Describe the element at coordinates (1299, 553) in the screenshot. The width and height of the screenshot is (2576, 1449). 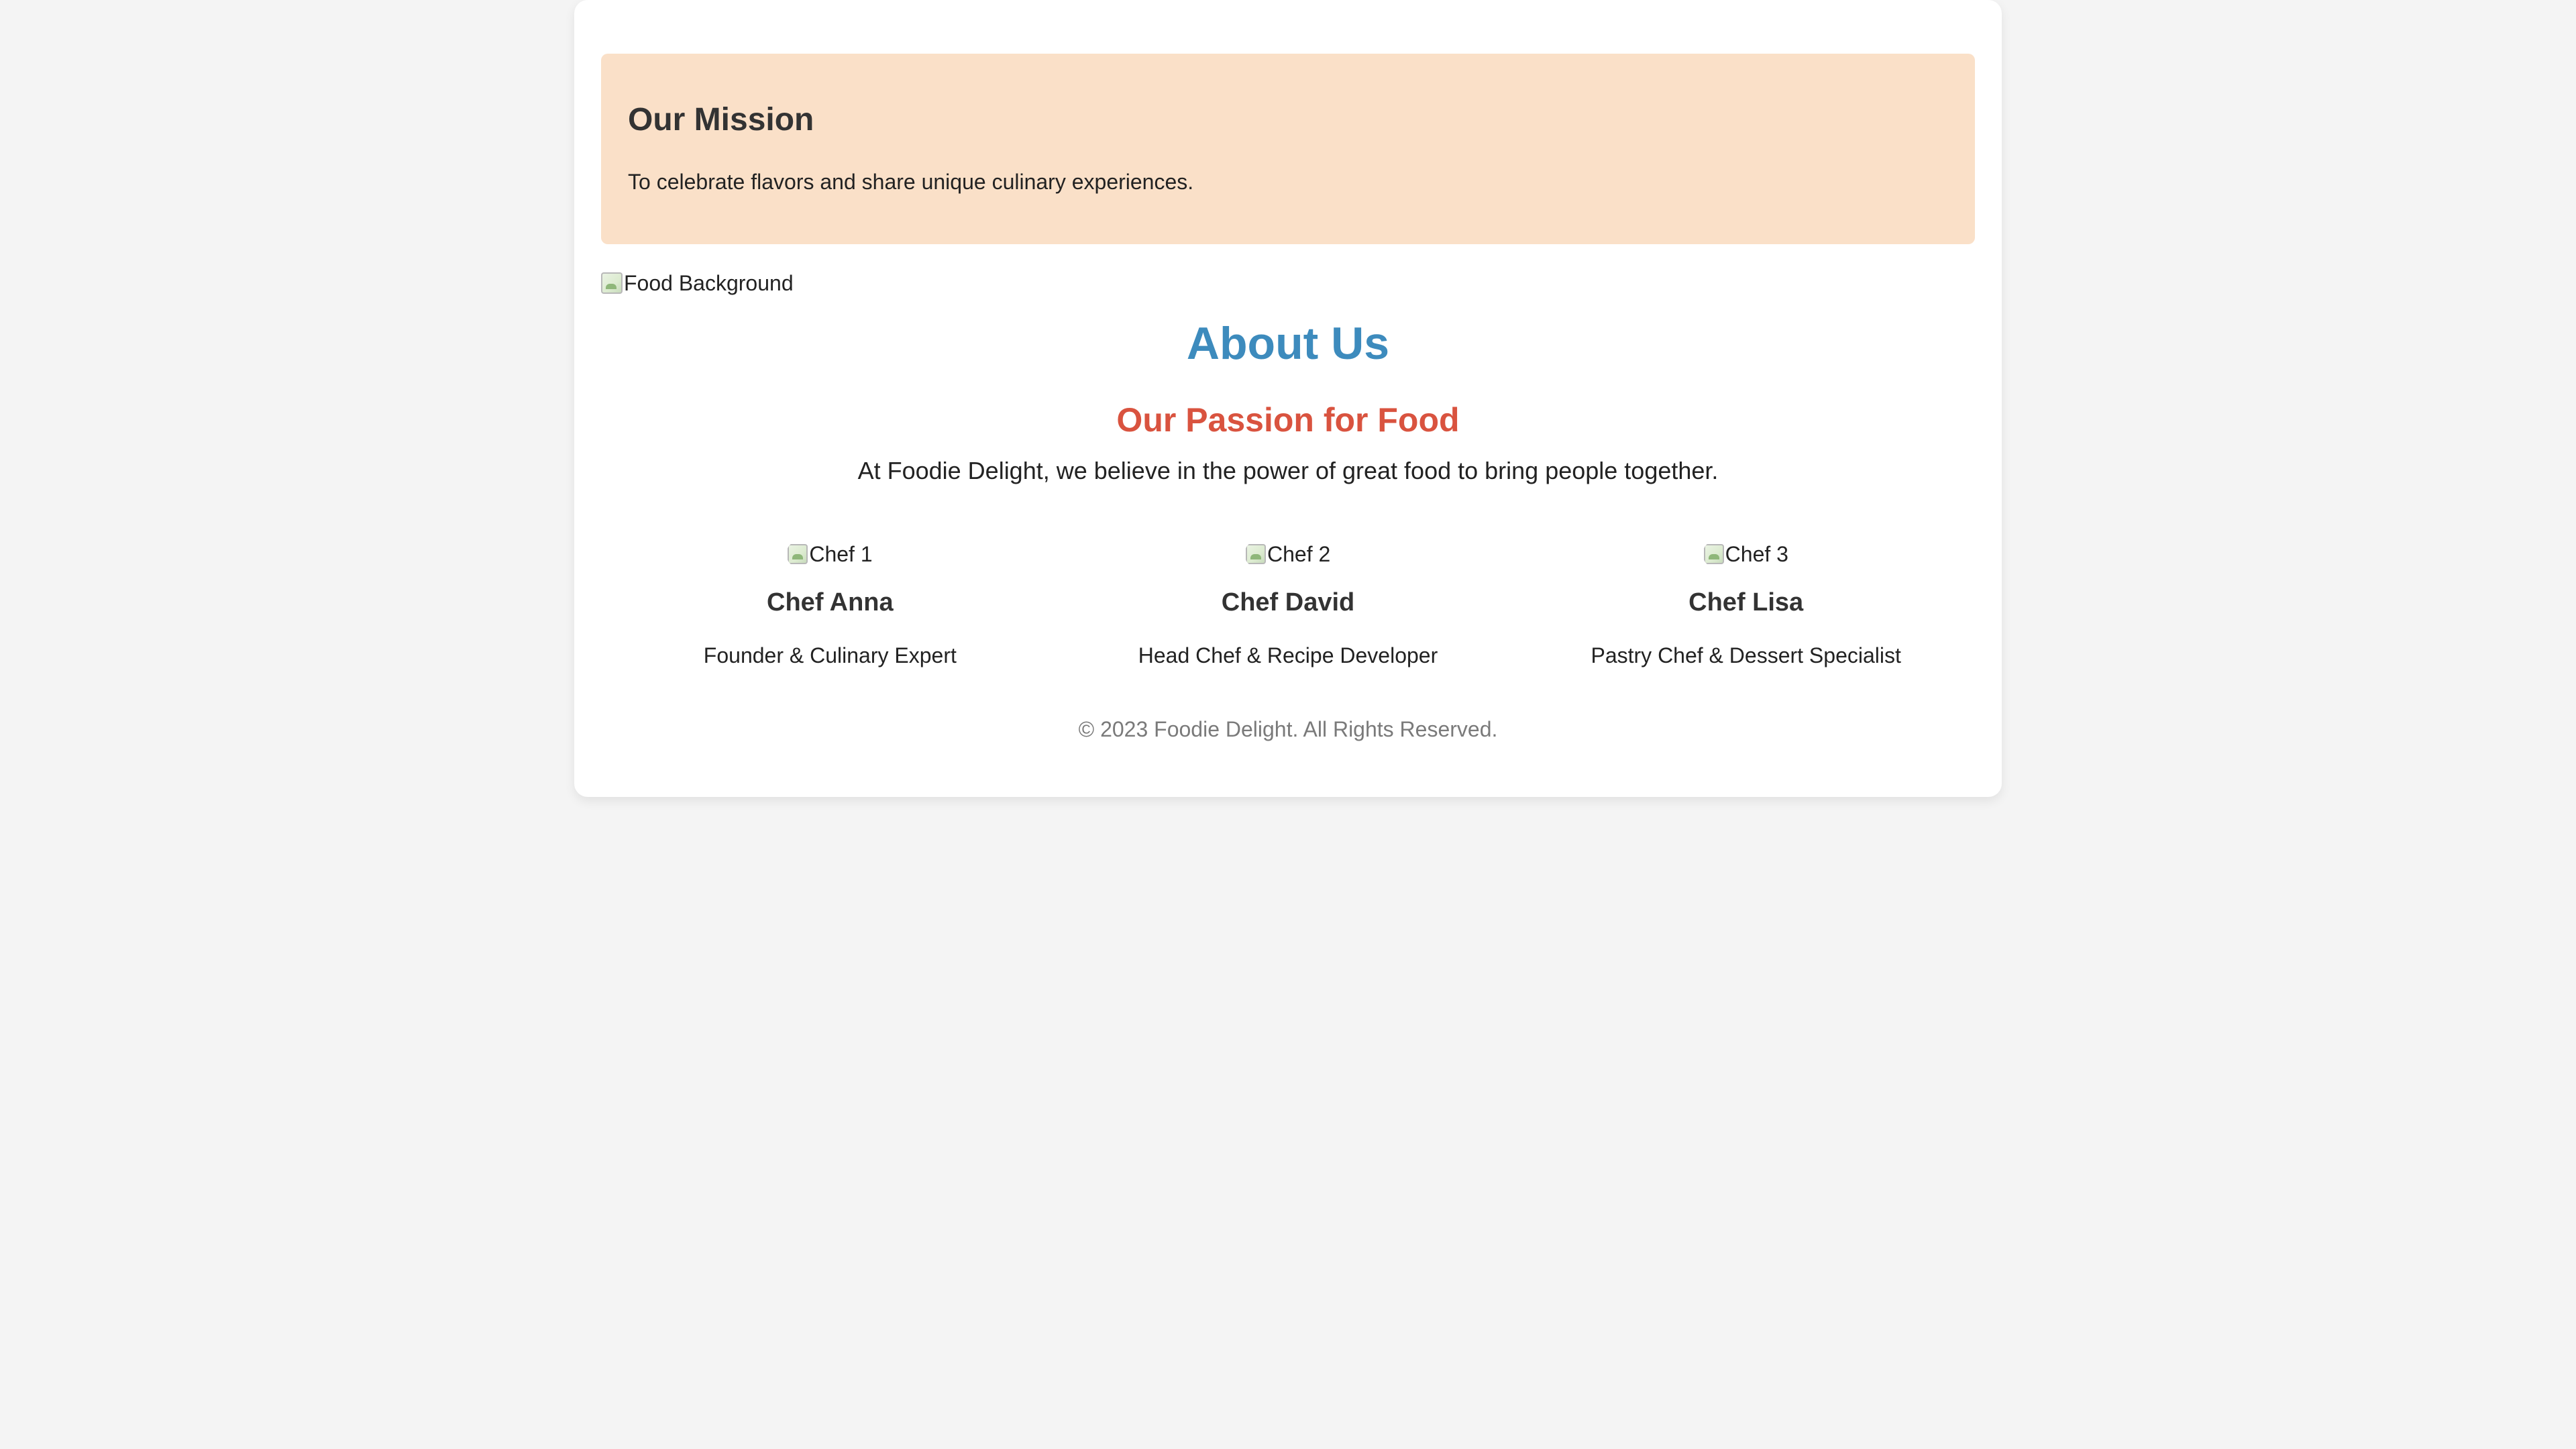
I see `chef-photo-alt-text: Chef 2` at that location.